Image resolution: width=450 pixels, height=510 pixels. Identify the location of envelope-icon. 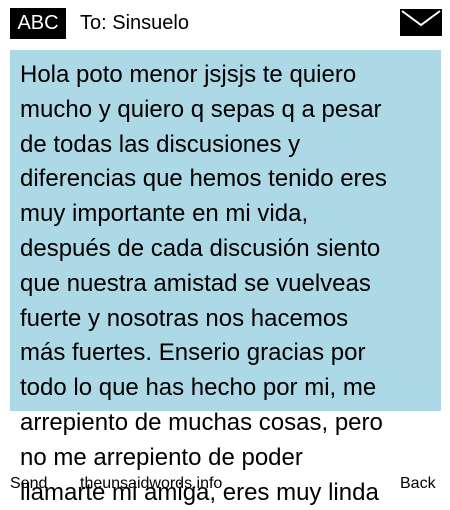
(421, 22).